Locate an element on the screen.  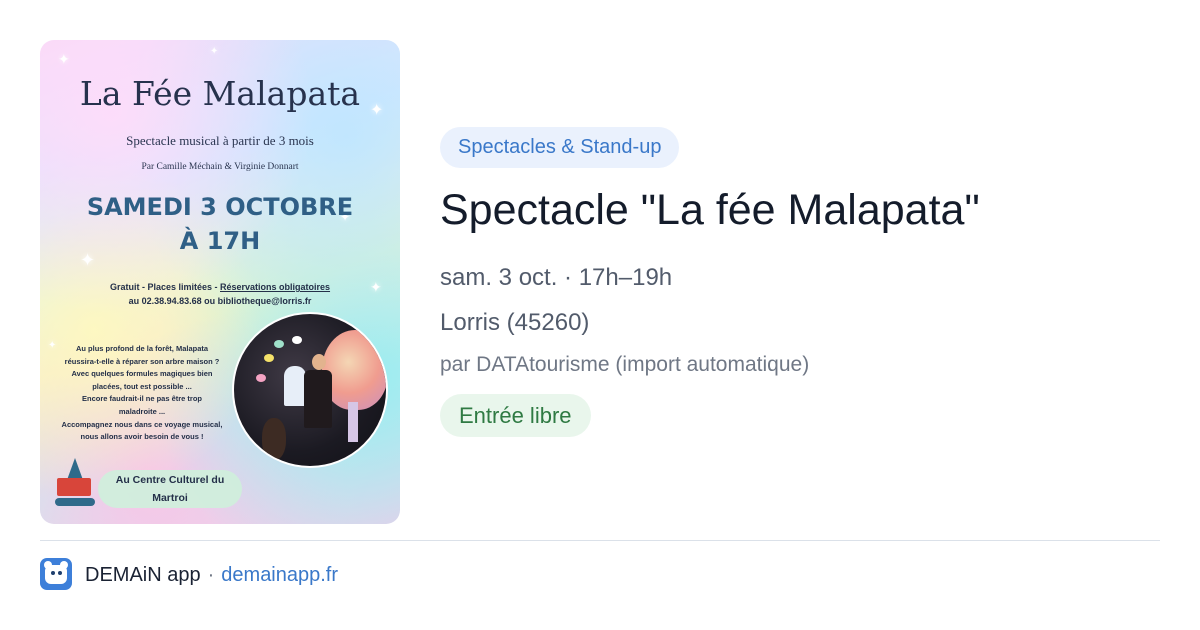
event-source: par DATAtourisme (import automatique) is located at coordinates (625, 364).